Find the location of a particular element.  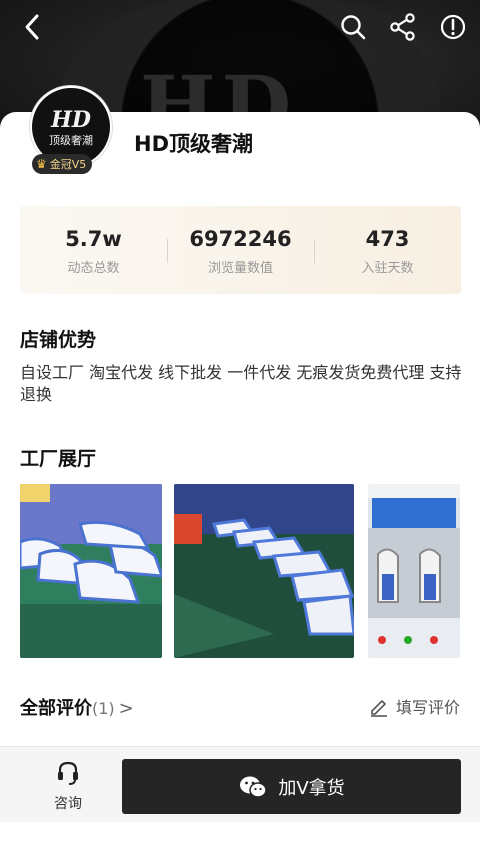

chevron-right-icon: > is located at coordinates (126, 708).